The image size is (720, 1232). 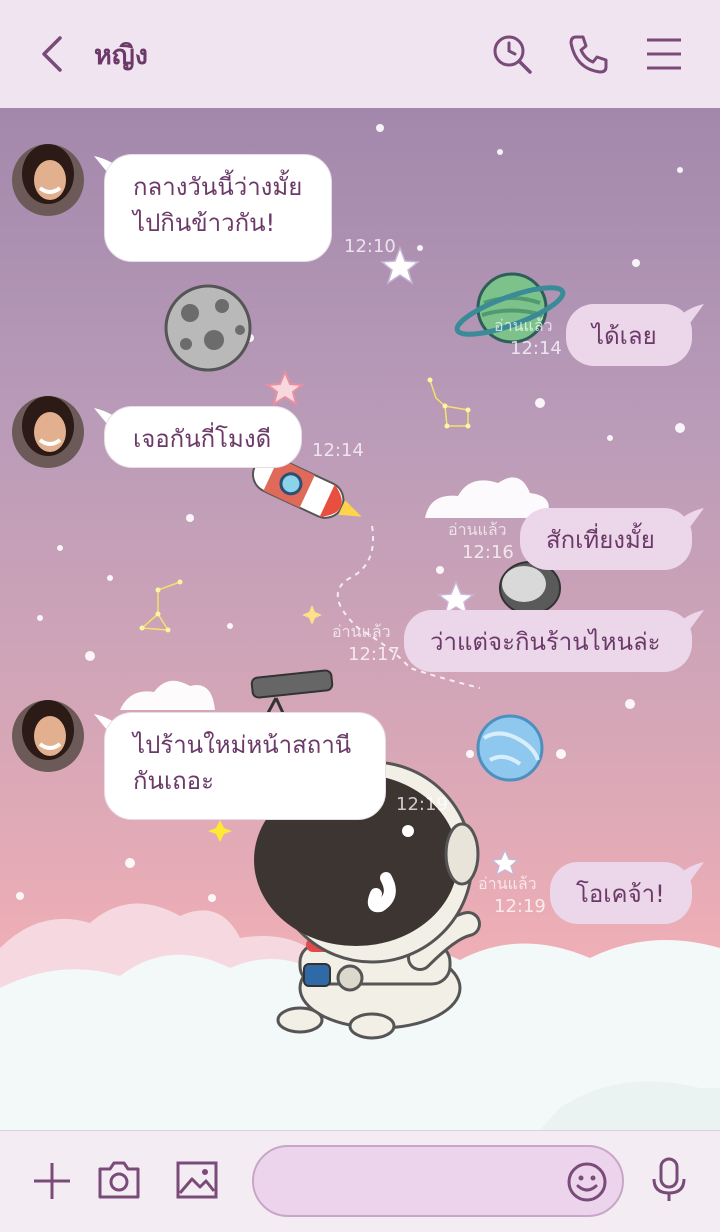 I want to click on message-text: สักเที่ยงมั้ย, so click(x=600, y=540).